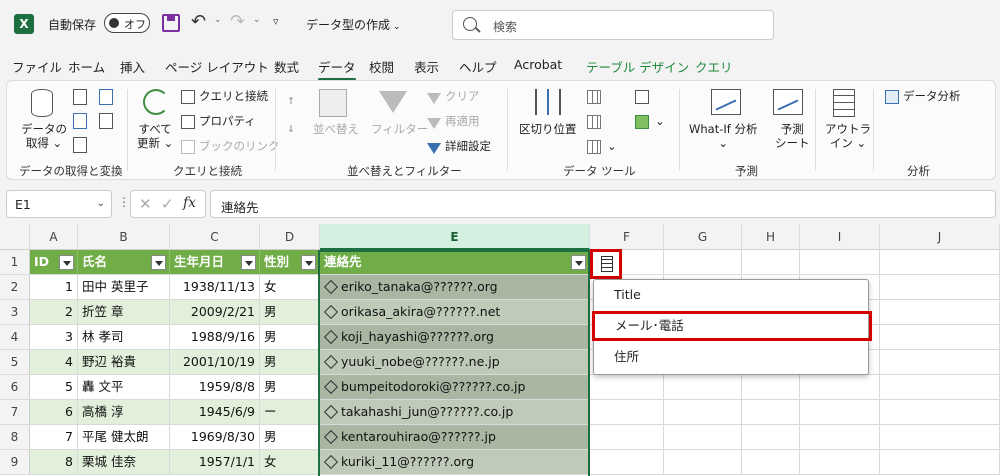  What do you see at coordinates (462, 96) in the screenshot?
I see `clear-button: クリア` at bounding box center [462, 96].